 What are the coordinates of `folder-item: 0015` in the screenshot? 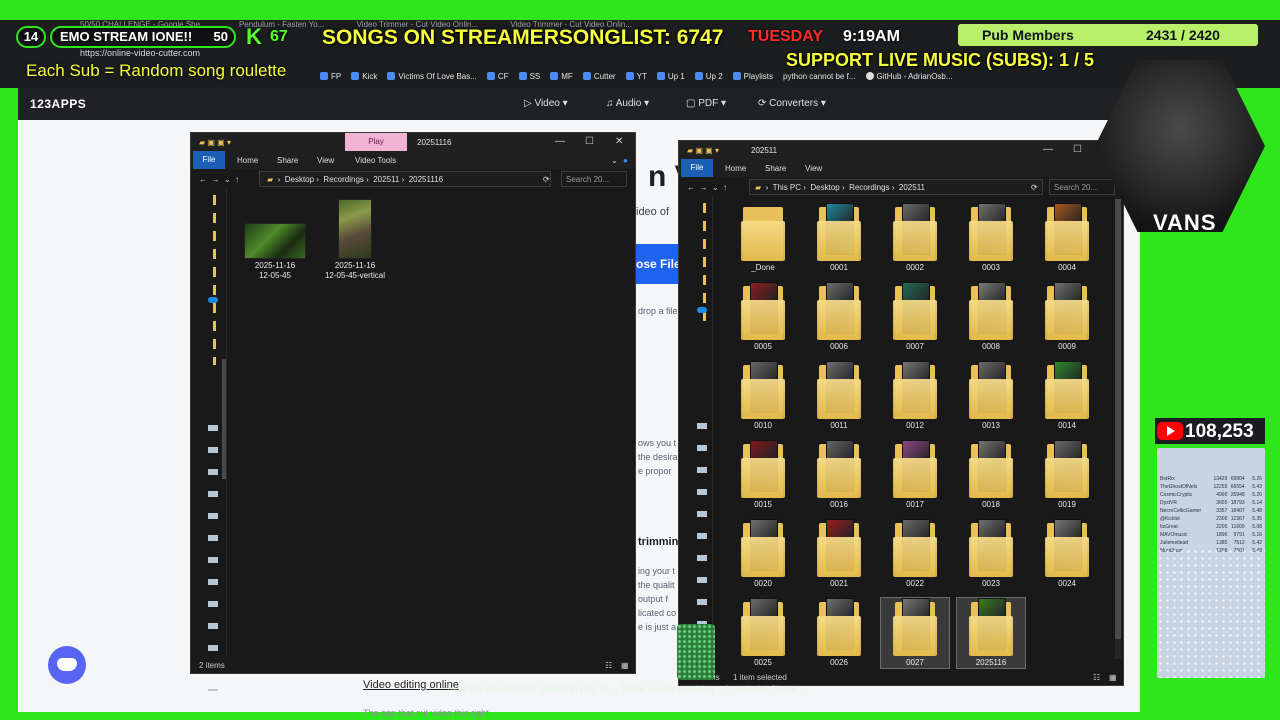 It's located at (763, 475).